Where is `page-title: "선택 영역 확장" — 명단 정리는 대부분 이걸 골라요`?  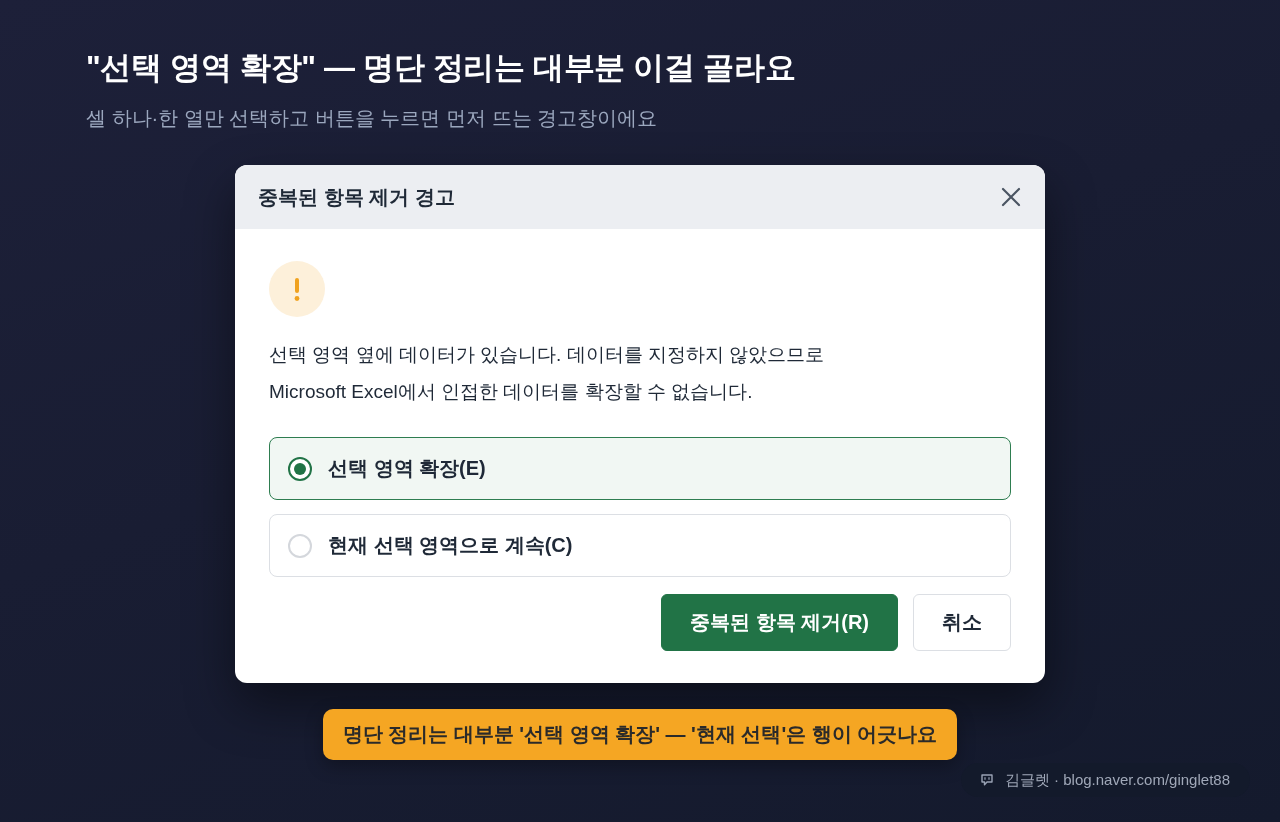 page-title: "선택 영역 확장" — 명단 정리는 대부분 이걸 골라요 is located at coordinates (441, 68).